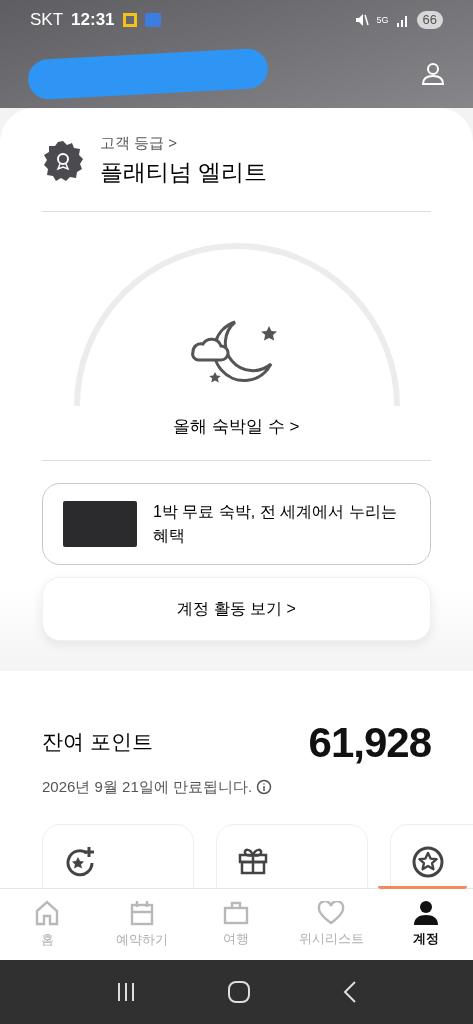 Image resolution: width=473 pixels, height=1024 pixels. What do you see at coordinates (141, 912) in the screenshot?
I see `calendar-icon` at bounding box center [141, 912].